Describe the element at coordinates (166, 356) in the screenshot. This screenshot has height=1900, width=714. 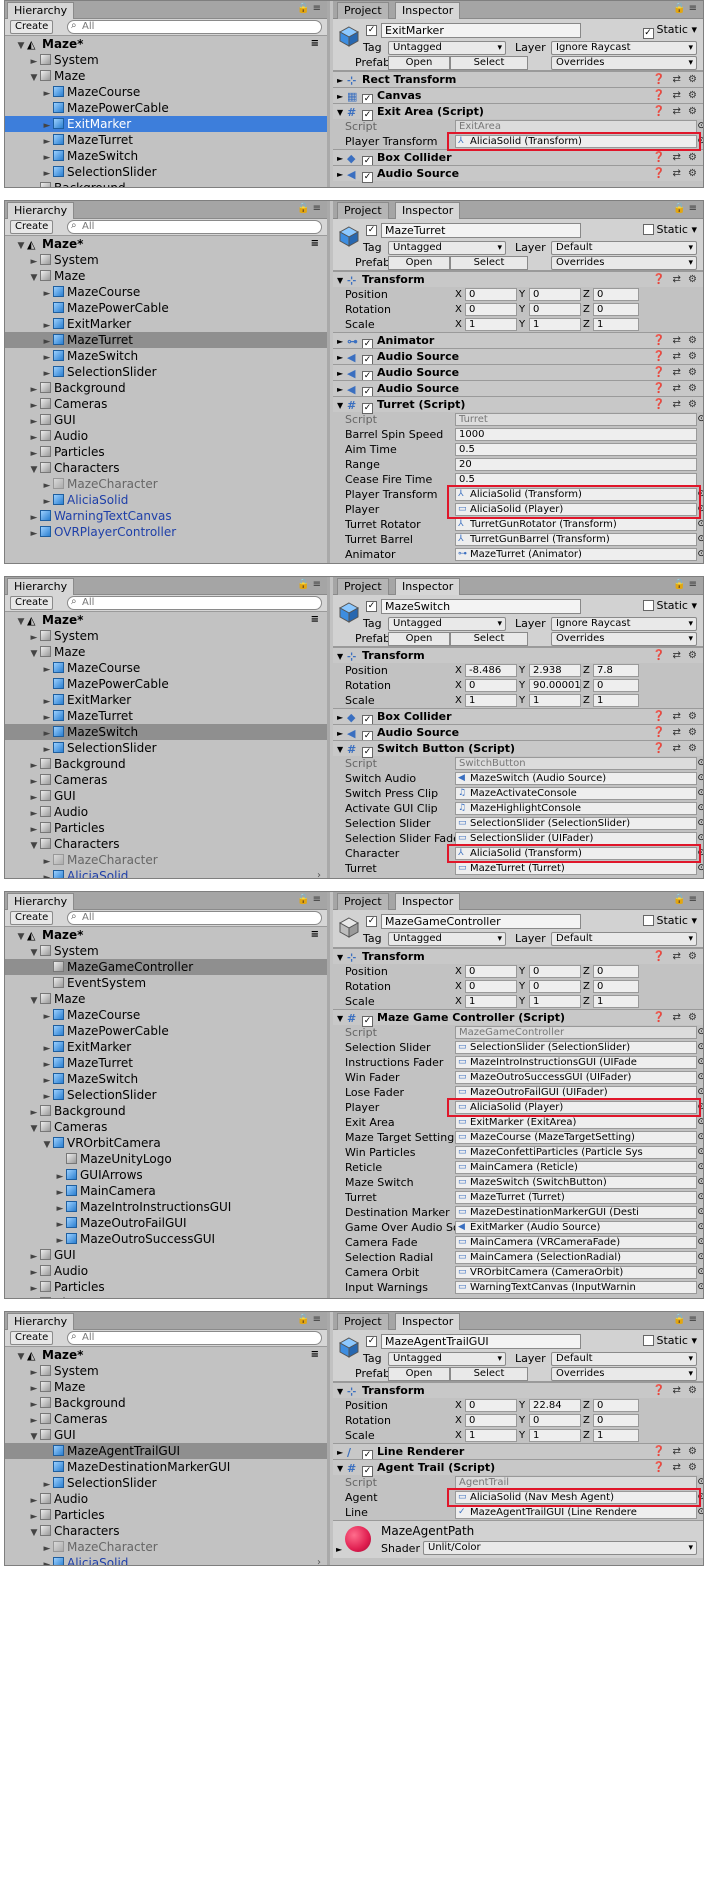
I see `hierarchy-item: ► MazeSwitch` at that location.